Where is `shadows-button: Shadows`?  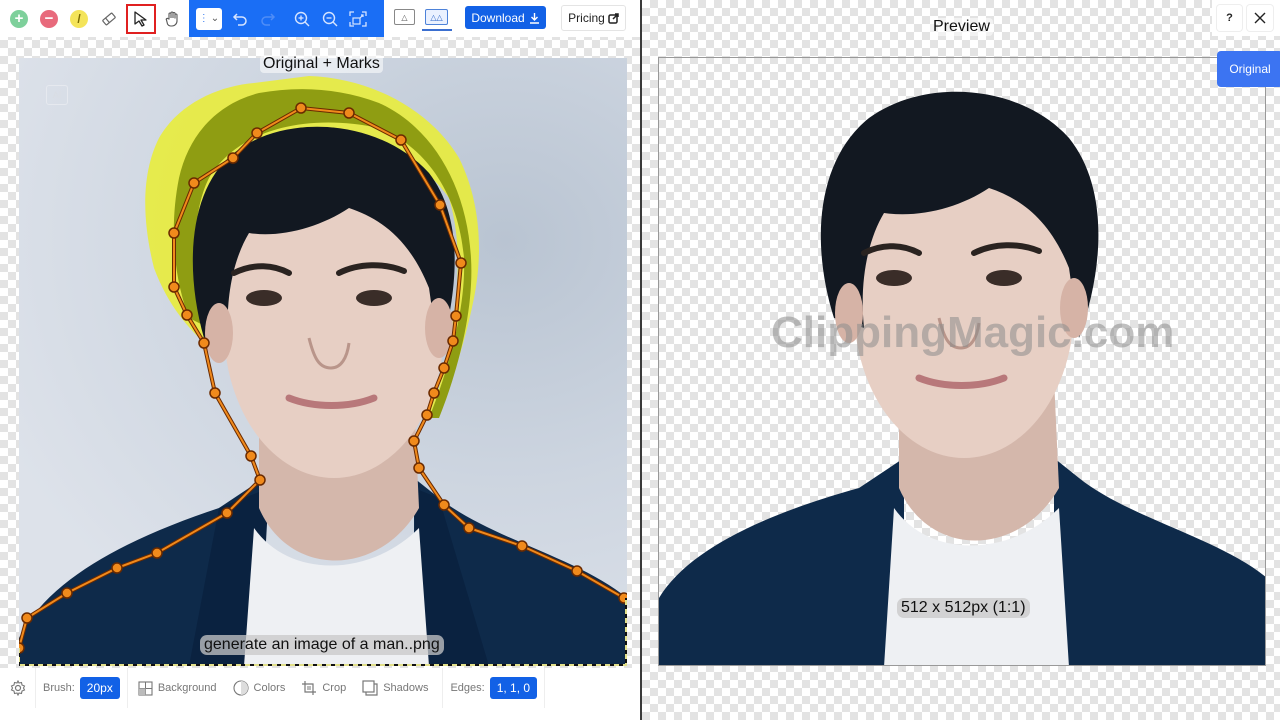
shadows-button: Shadows is located at coordinates (395, 688).